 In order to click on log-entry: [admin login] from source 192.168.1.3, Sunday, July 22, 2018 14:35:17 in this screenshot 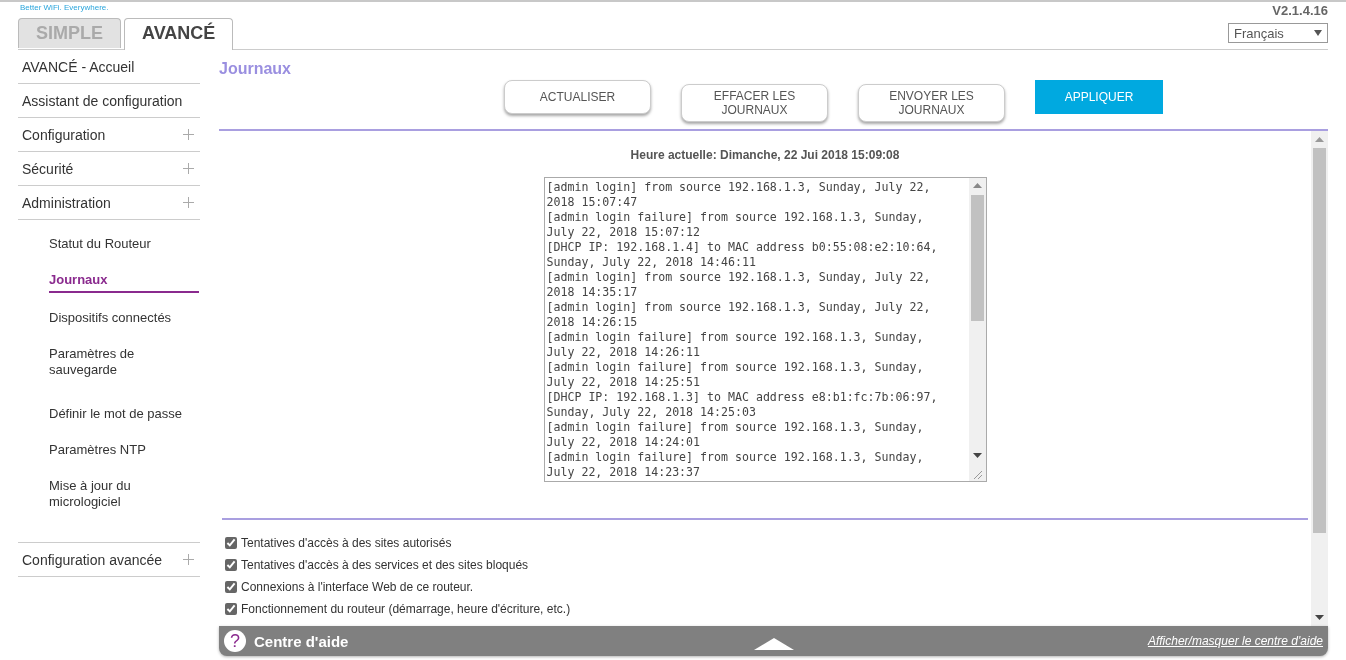, I will do `click(739, 285)`.